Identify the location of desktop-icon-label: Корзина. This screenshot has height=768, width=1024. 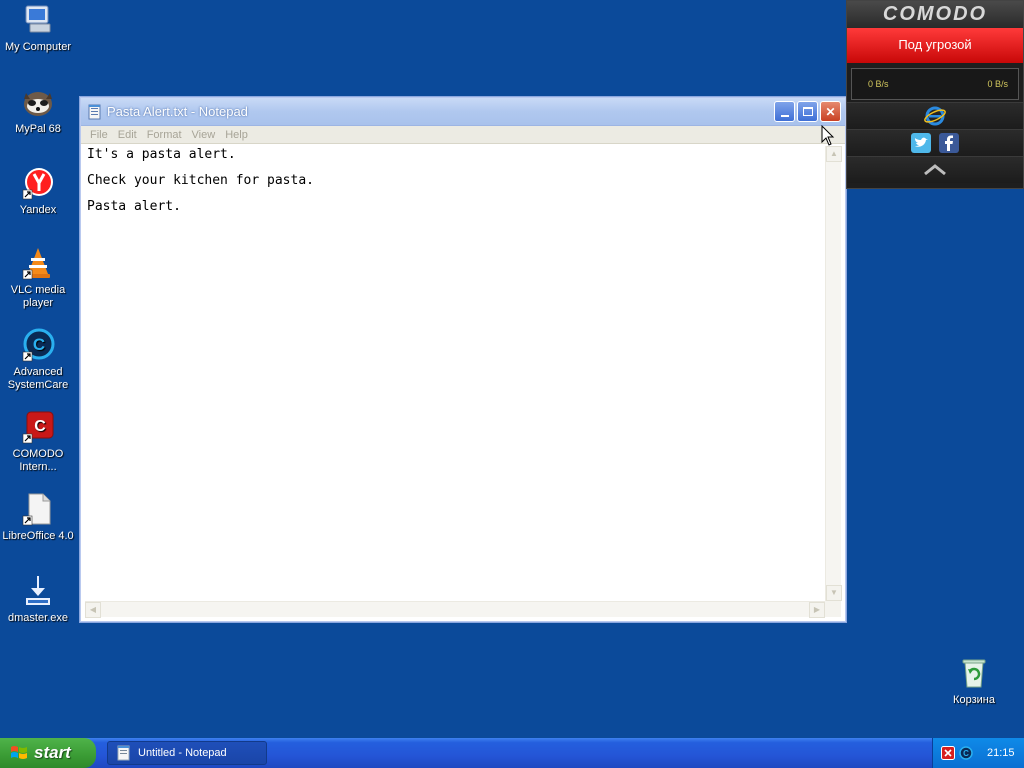
(974, 700).